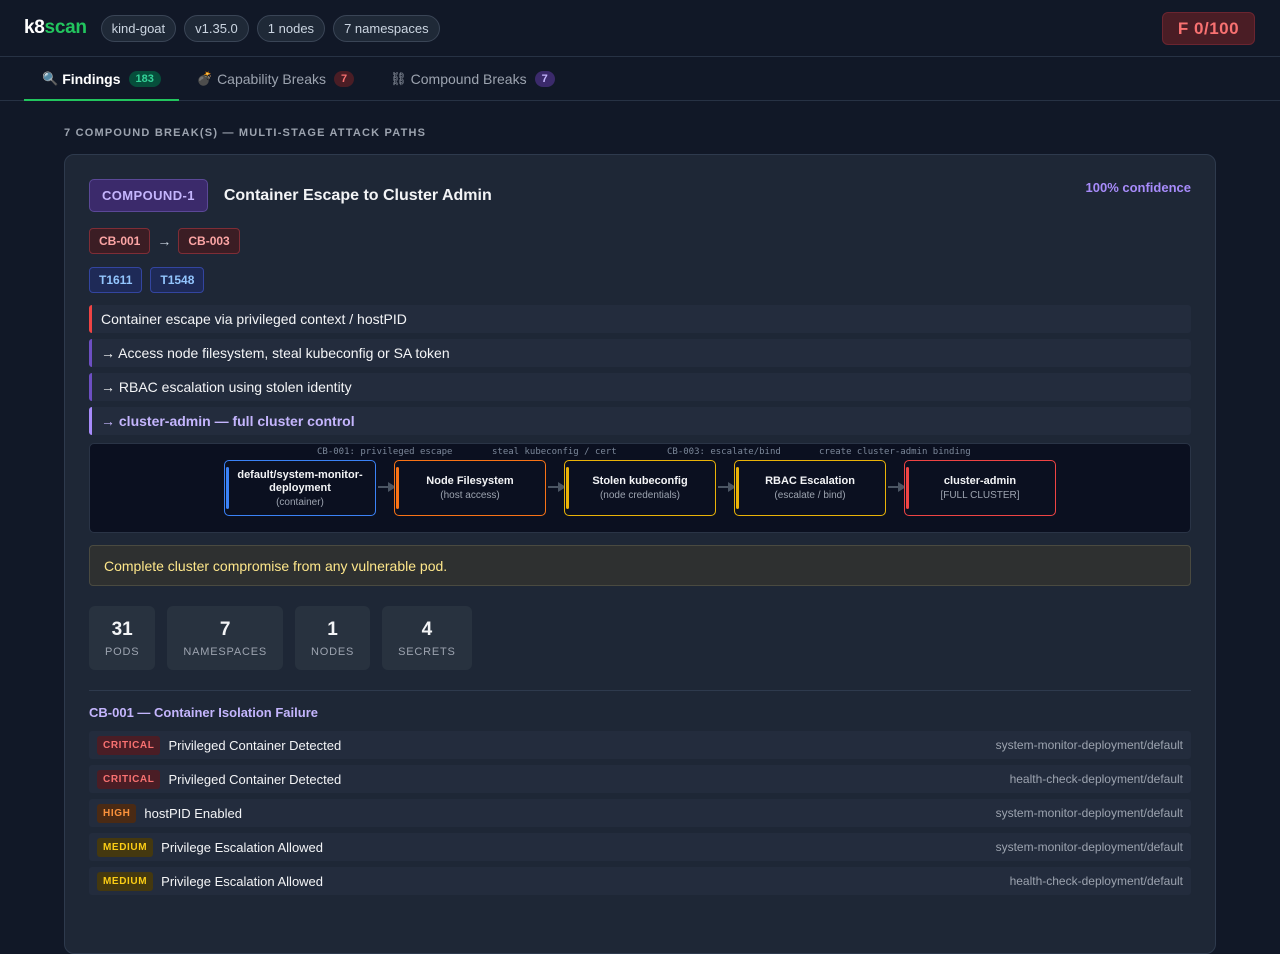 Image resolution: width=1280 pixels, height=954 pixels. What do you see at coordinates (300, 481) in the screenshot?
I see `node-title: default/system-monitor-deployment` at bounding box center [300, 481].